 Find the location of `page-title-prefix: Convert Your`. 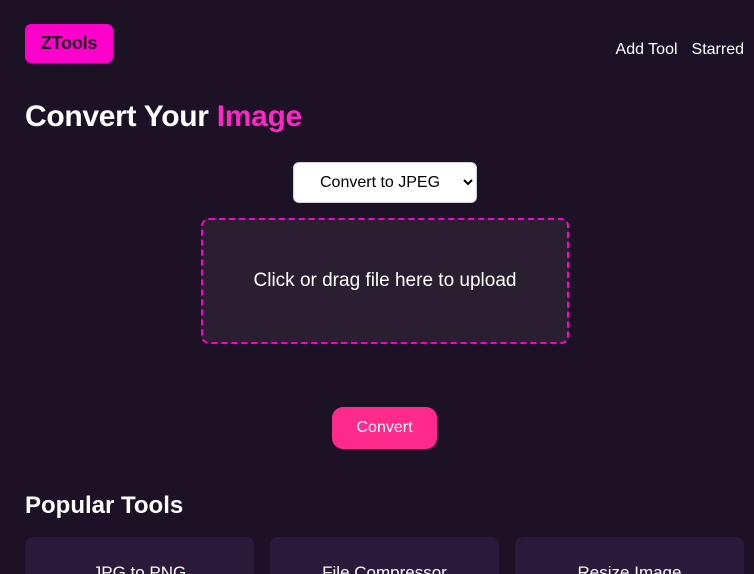

page-title-prefix: Convert Your is located at coordinates (117, 116).